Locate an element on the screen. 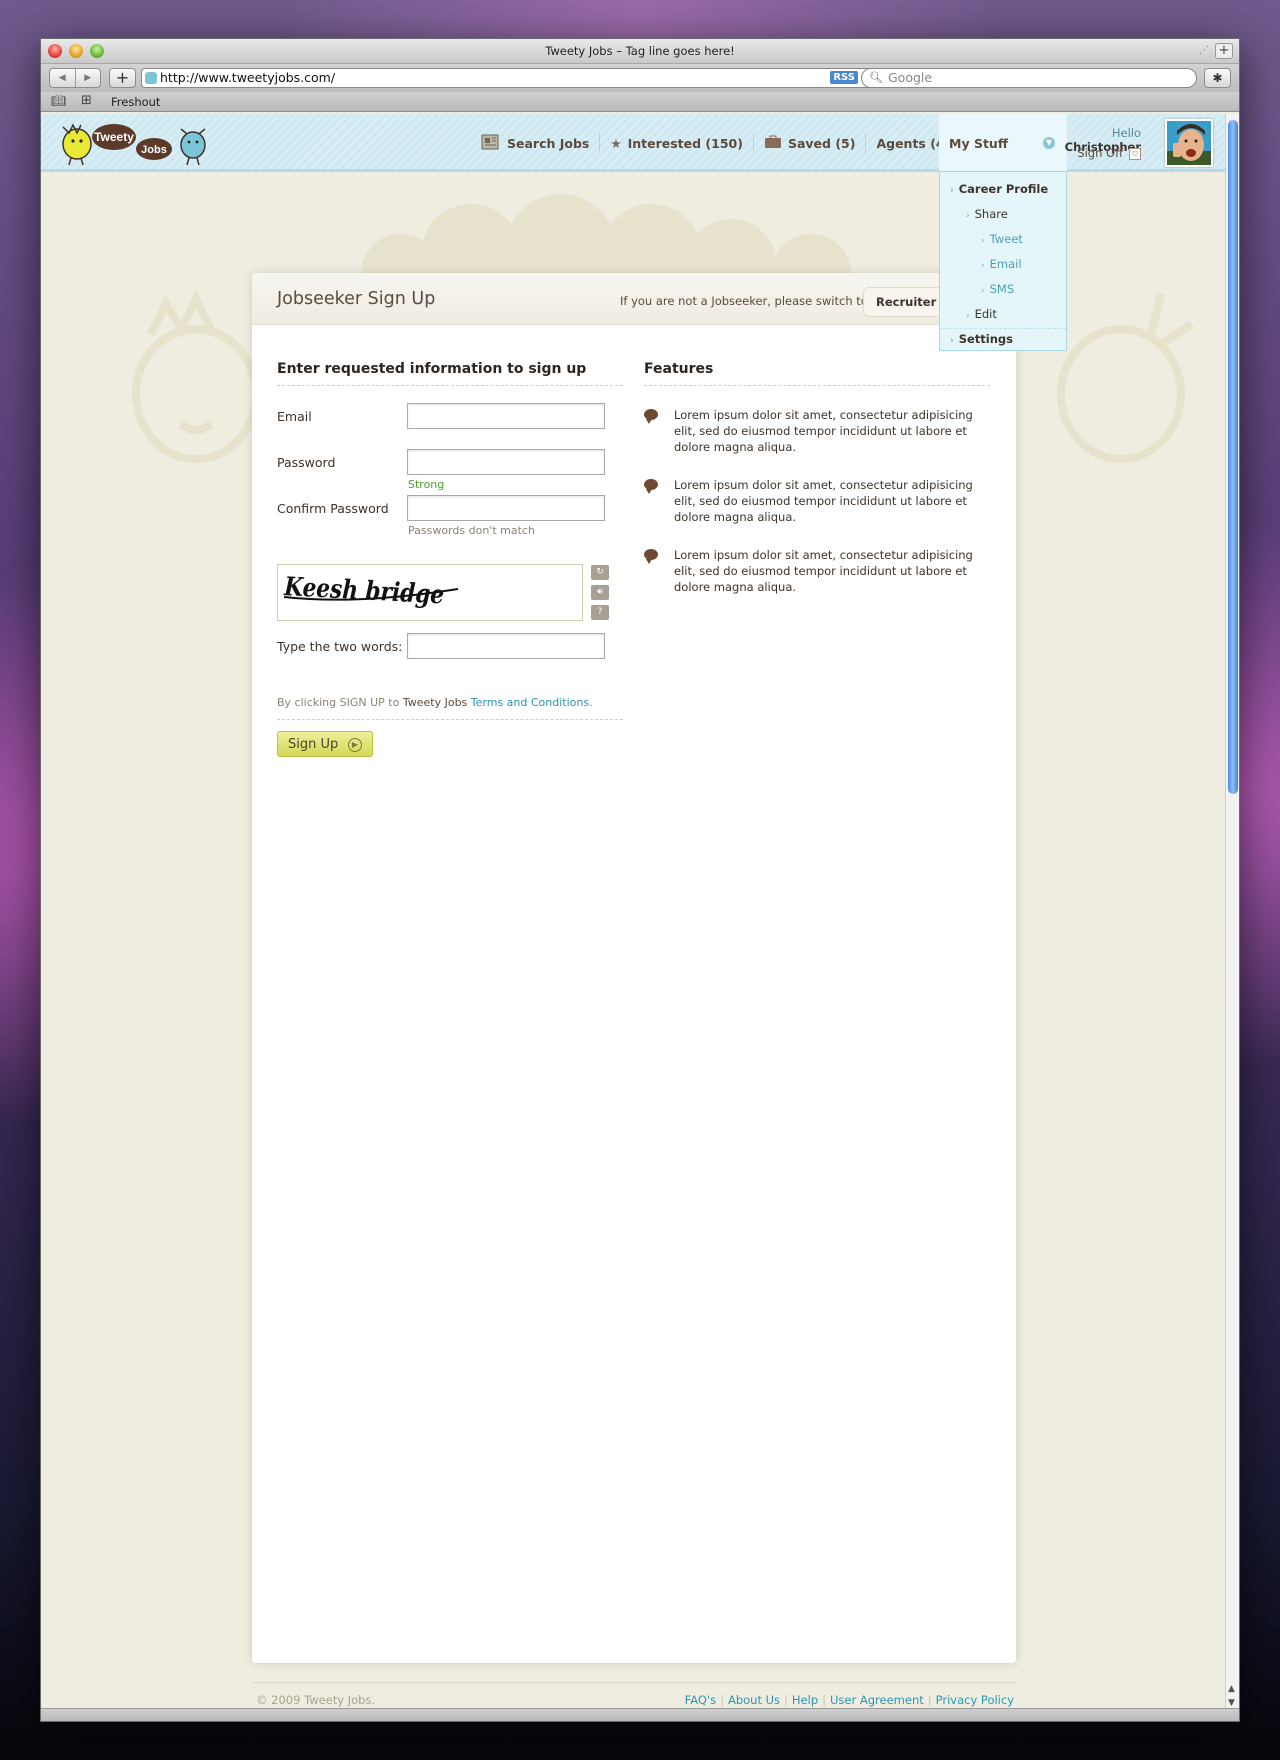 This screenshot has width=1280, height=1760. bookmark-freshout: Freshout is located at coordinates (135, 102).